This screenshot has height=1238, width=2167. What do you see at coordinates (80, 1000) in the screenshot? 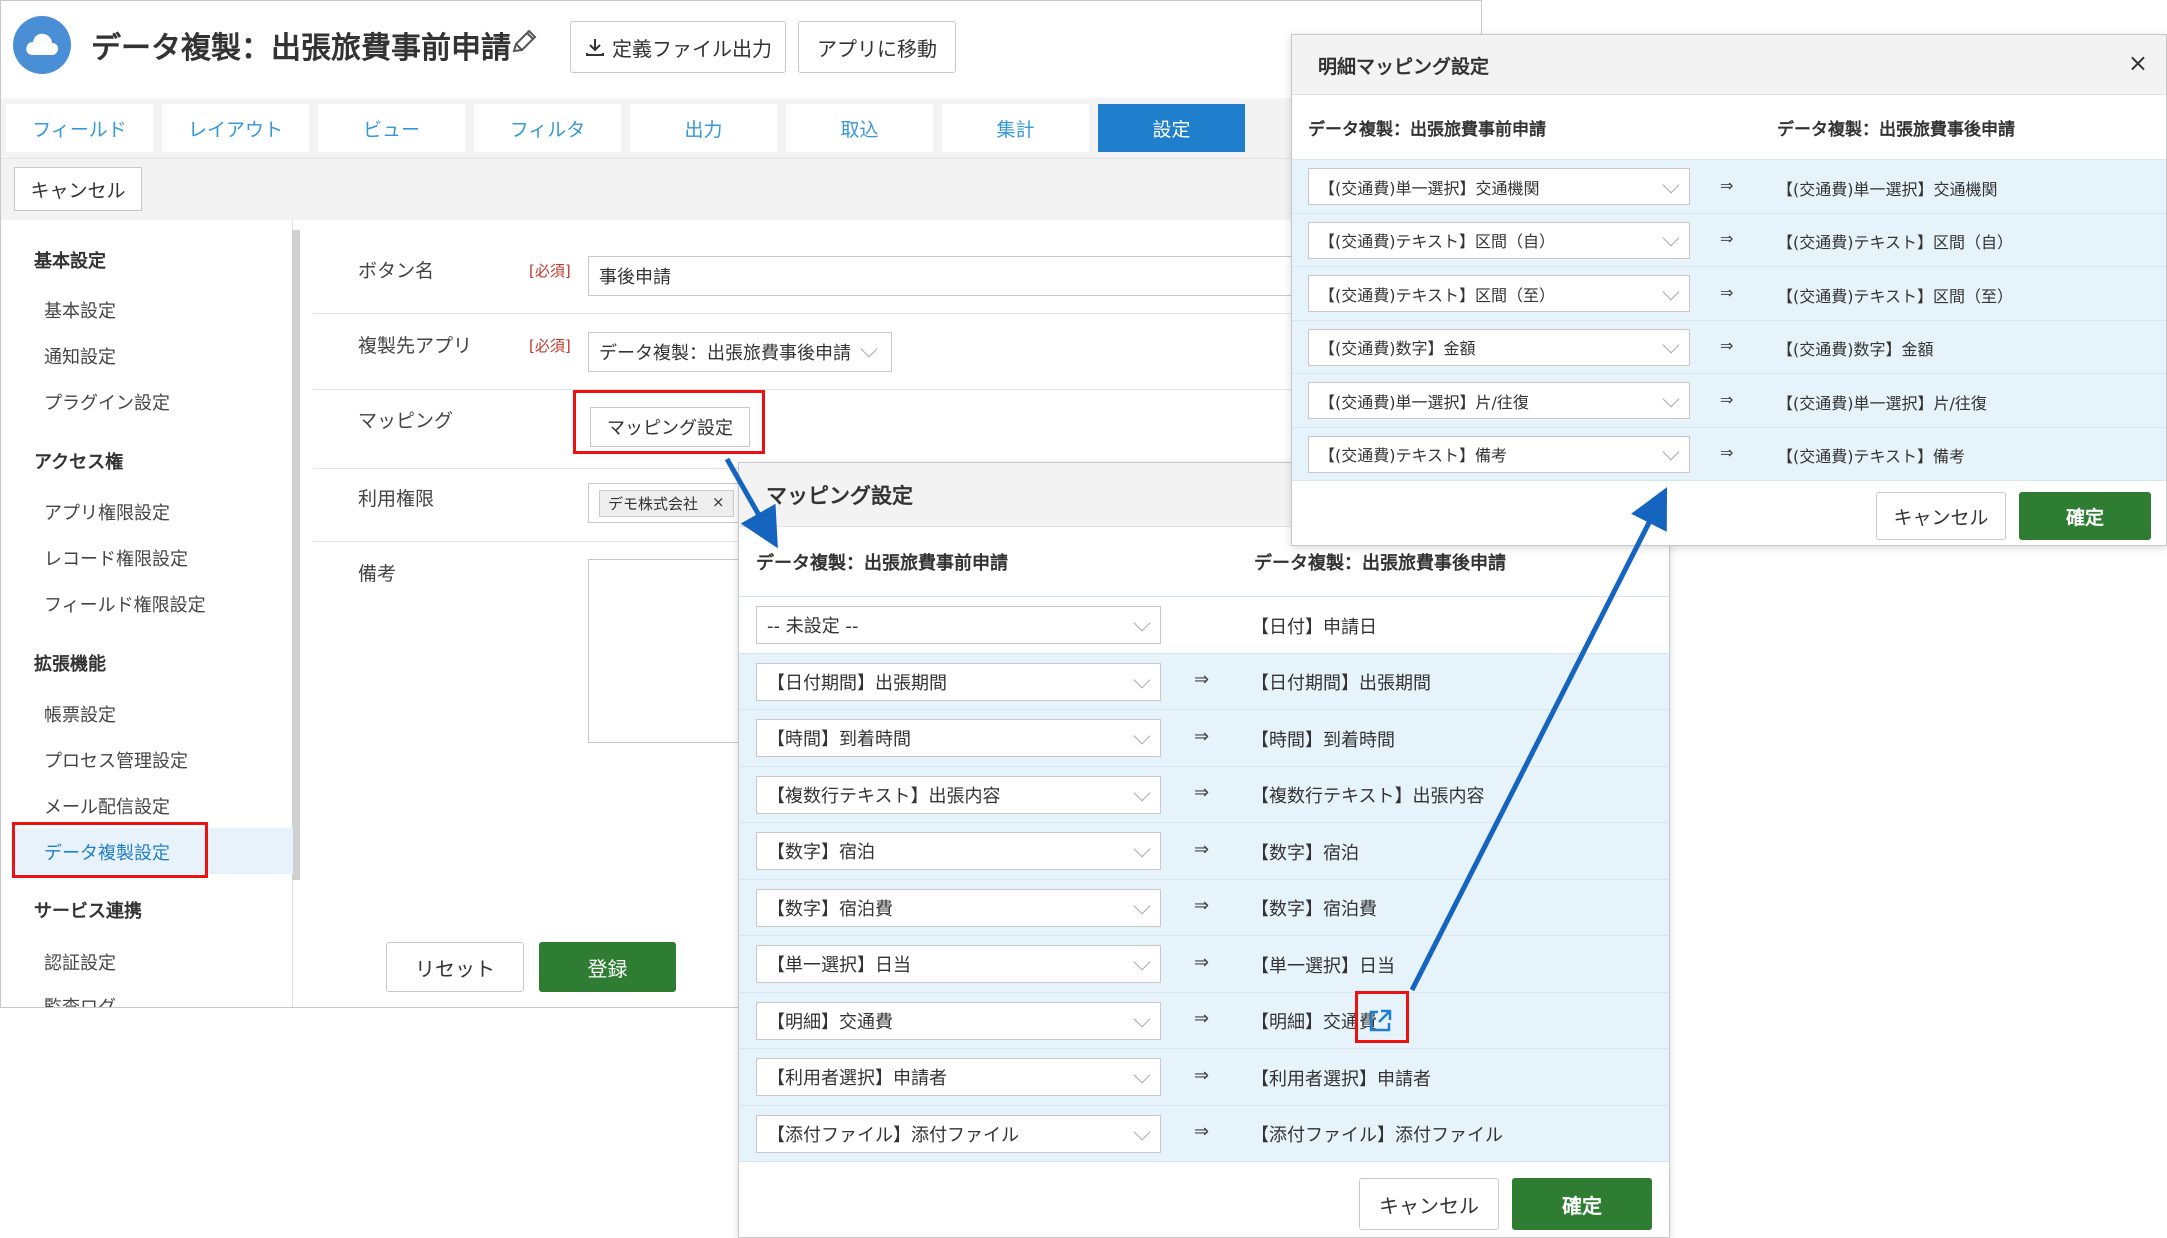
I see `sidebar-item-audit-log: 監査ログ` at bounding box center [80, 1000].